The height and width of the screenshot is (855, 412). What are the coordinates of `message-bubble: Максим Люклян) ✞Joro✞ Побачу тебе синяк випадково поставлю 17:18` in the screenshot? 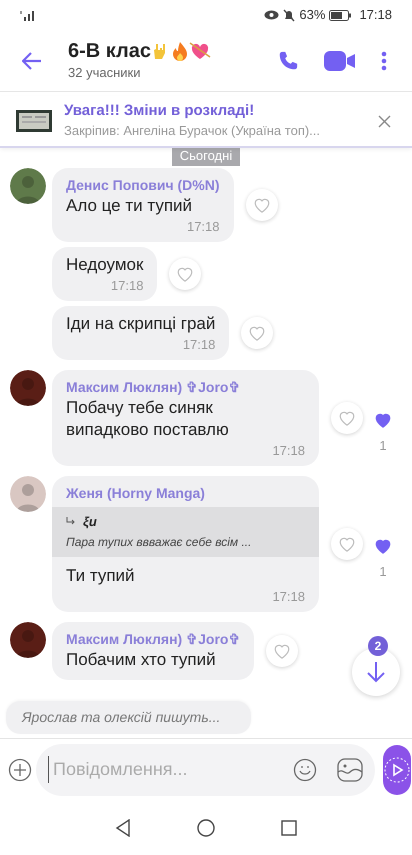 It's located at (185, 418).